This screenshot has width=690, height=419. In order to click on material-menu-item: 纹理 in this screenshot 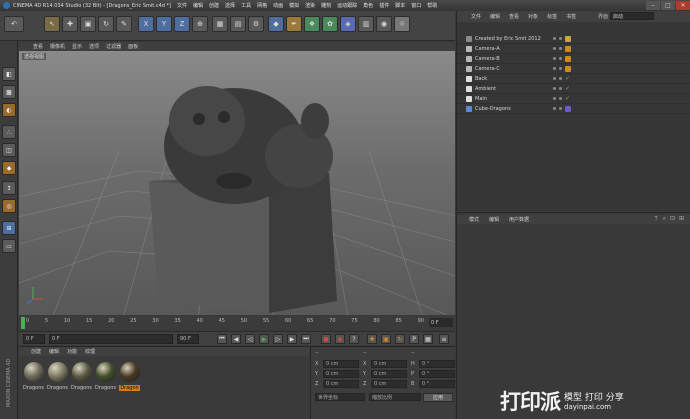, I will do `click(90, 351)`.